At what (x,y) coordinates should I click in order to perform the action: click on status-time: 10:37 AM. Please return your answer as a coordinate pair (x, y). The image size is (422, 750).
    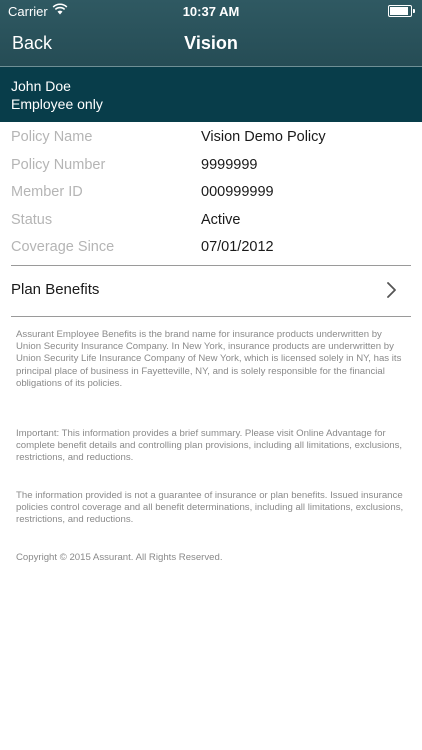
    Looking at the image, I should click on (211, 11).